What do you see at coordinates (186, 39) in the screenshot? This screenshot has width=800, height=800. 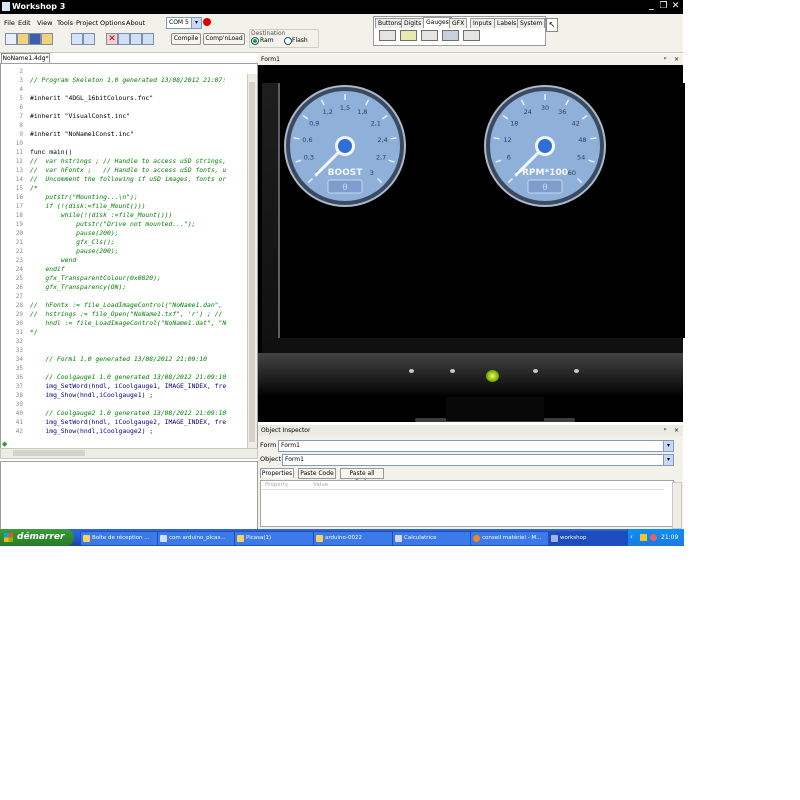 I see `compile-button: Compile` at bounding box center [186, 39].